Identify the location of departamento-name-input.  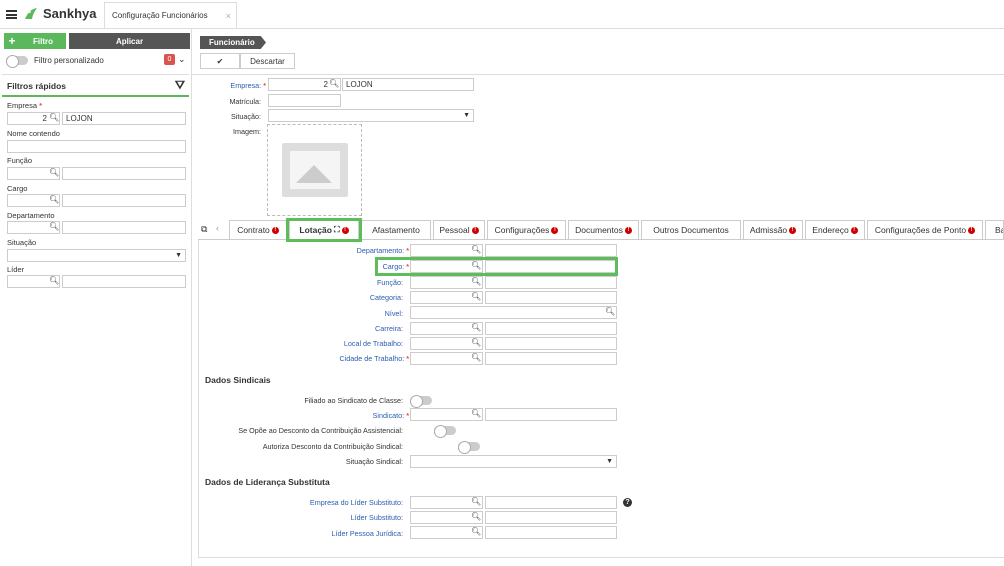
(551, 250).